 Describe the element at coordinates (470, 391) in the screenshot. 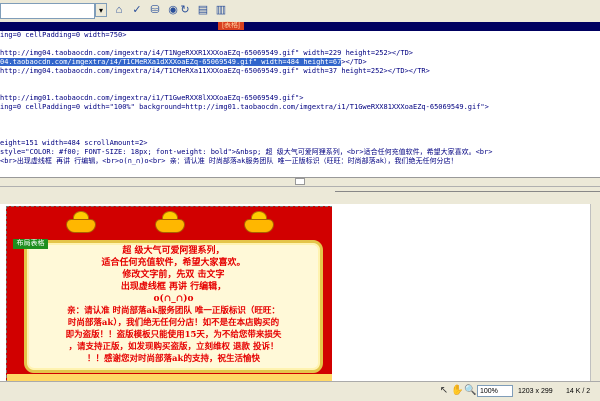

I see `zoom-tool-icon: 🔍` at that location.